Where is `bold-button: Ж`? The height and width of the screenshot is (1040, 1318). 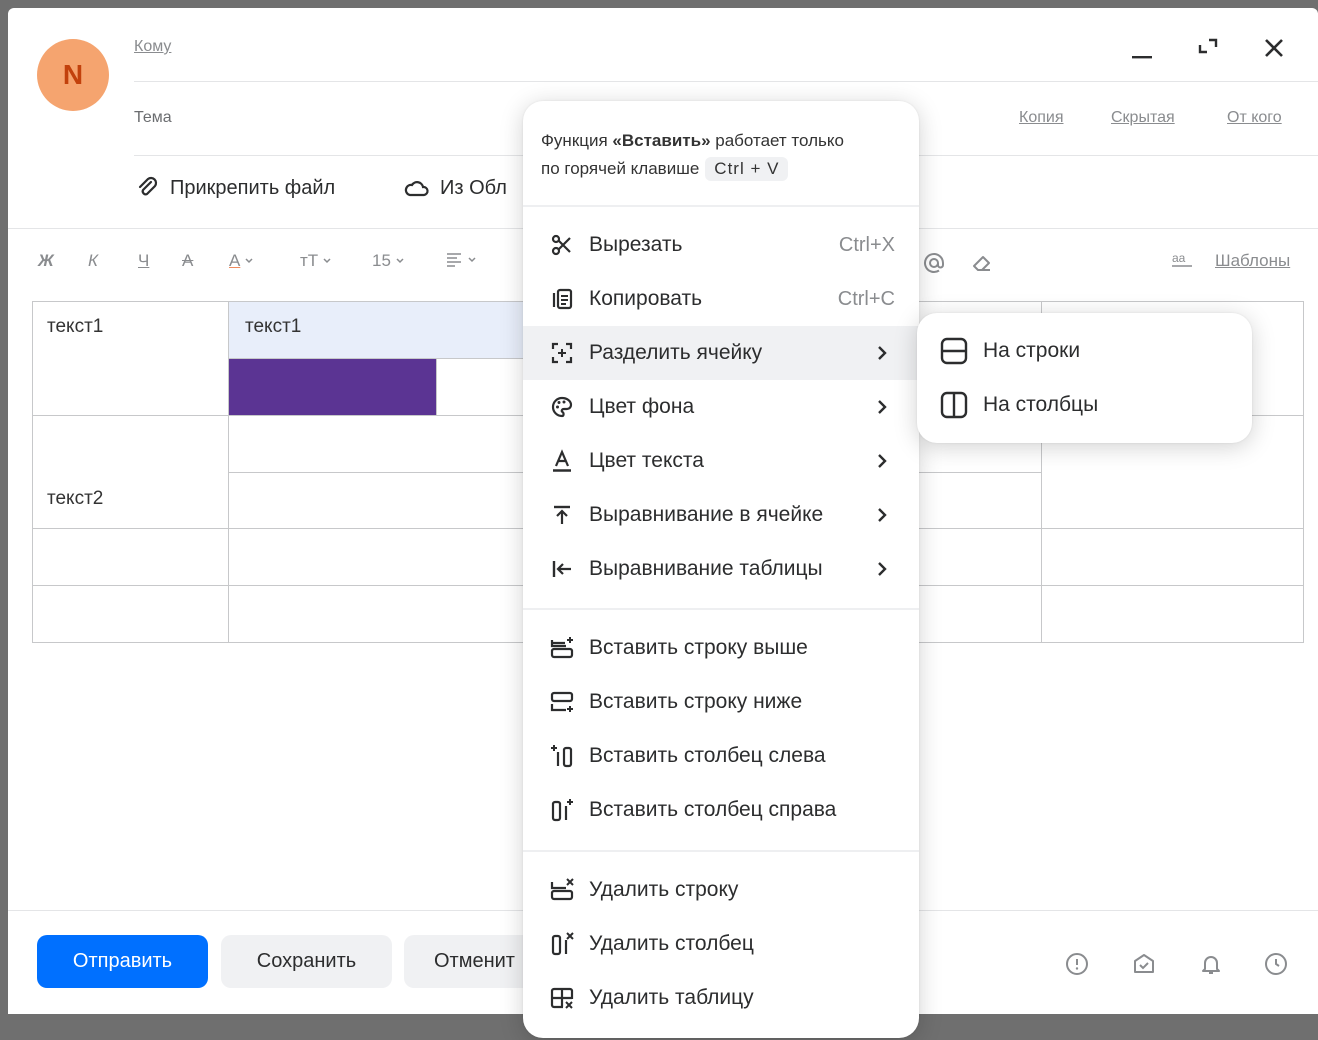
bold-button: Ж is located at coordinates (46, 261).